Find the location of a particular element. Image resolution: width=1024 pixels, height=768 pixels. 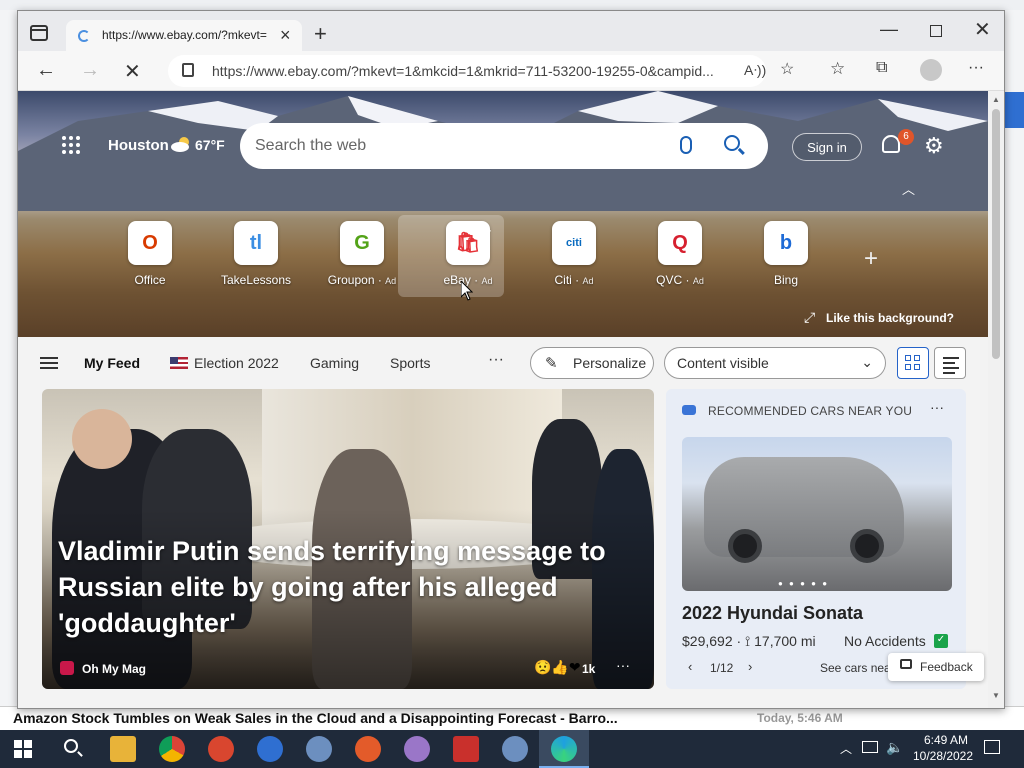

quick-link: G Groupon · Ad is located at coordinates (362, 254).